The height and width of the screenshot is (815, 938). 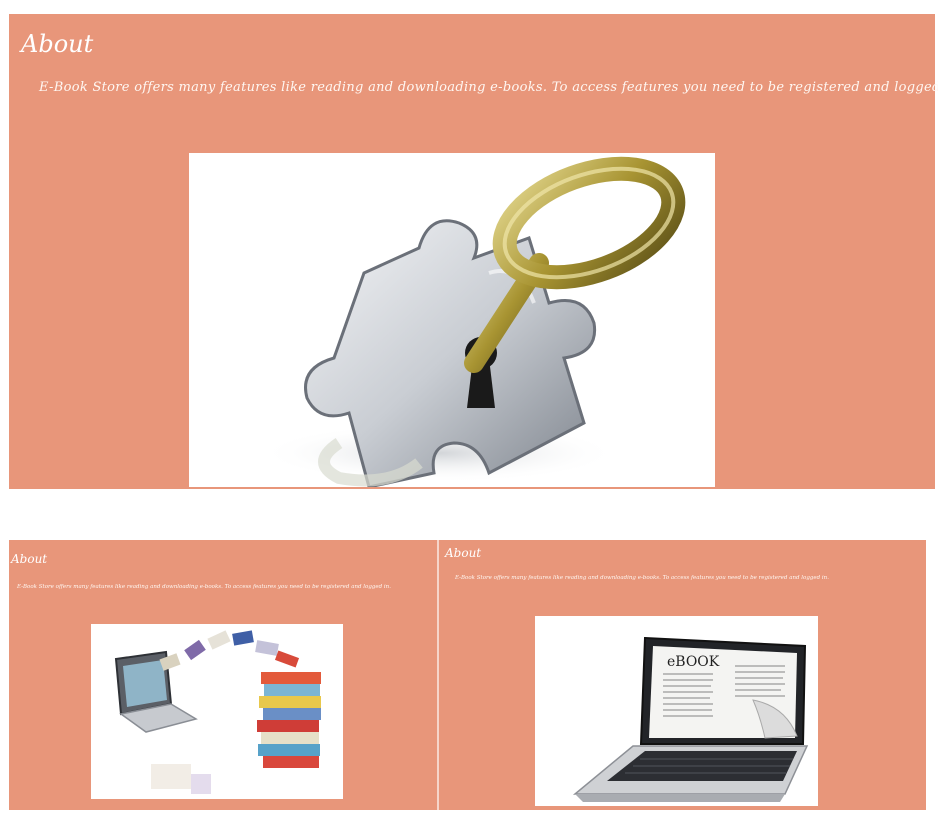 I want to click on laptop-books-icon, so click(x=217, y=712).